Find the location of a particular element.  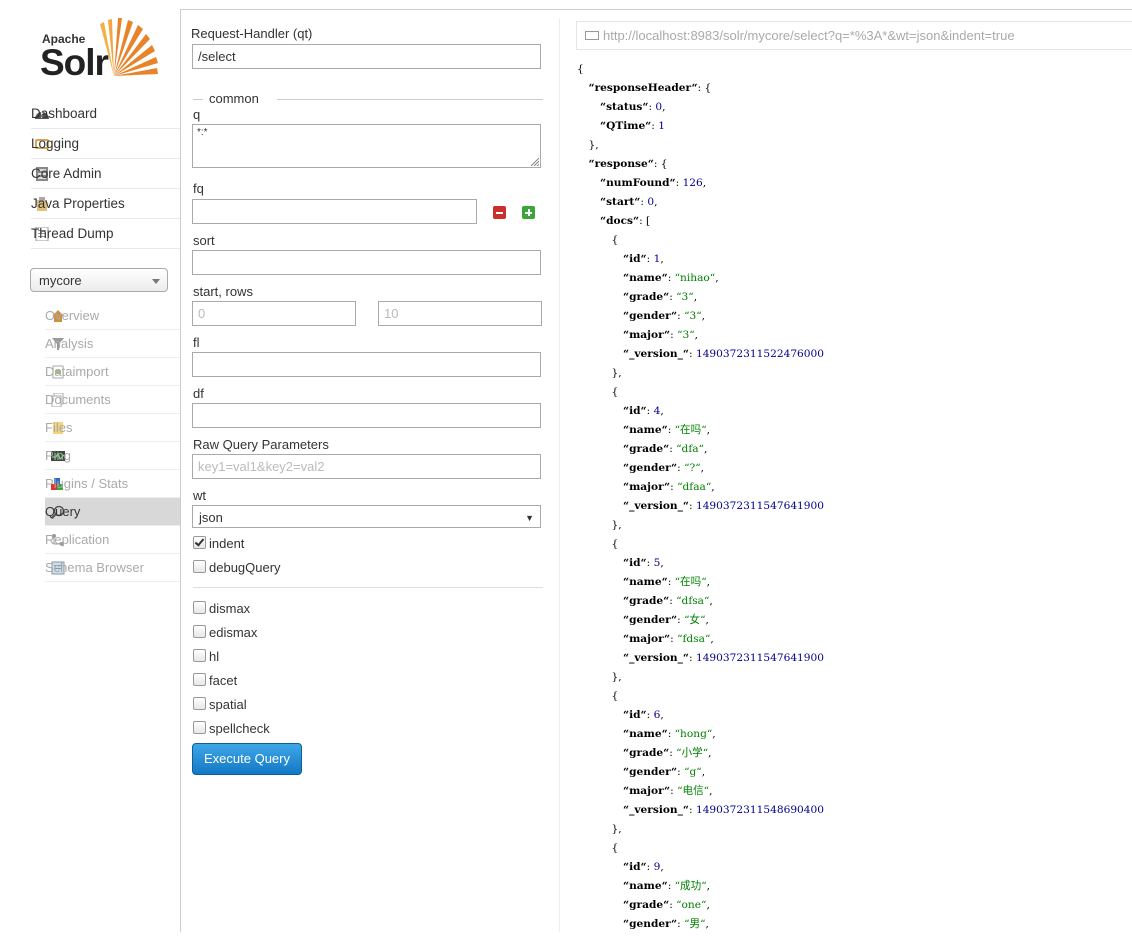

json-line: { is located at coordinates (615, 546).